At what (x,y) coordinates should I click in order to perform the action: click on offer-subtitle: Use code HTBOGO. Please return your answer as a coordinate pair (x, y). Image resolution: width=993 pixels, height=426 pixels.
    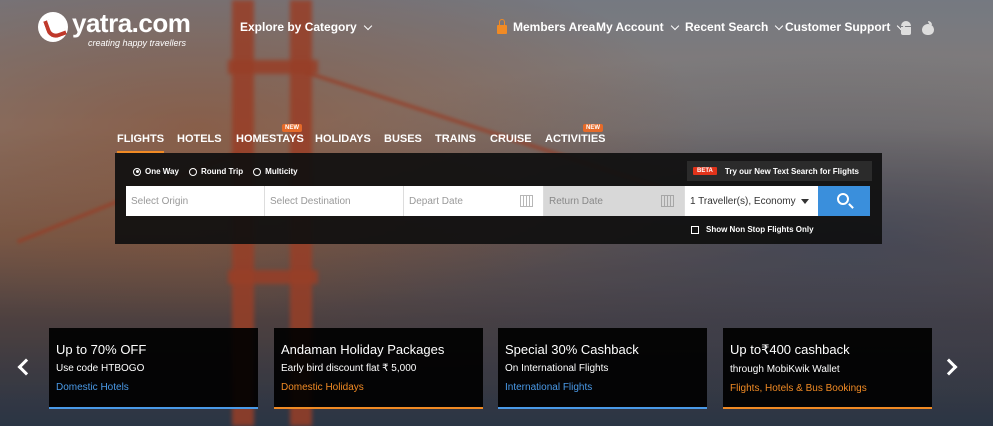
    Looking at the image, I should click on (100, 368).